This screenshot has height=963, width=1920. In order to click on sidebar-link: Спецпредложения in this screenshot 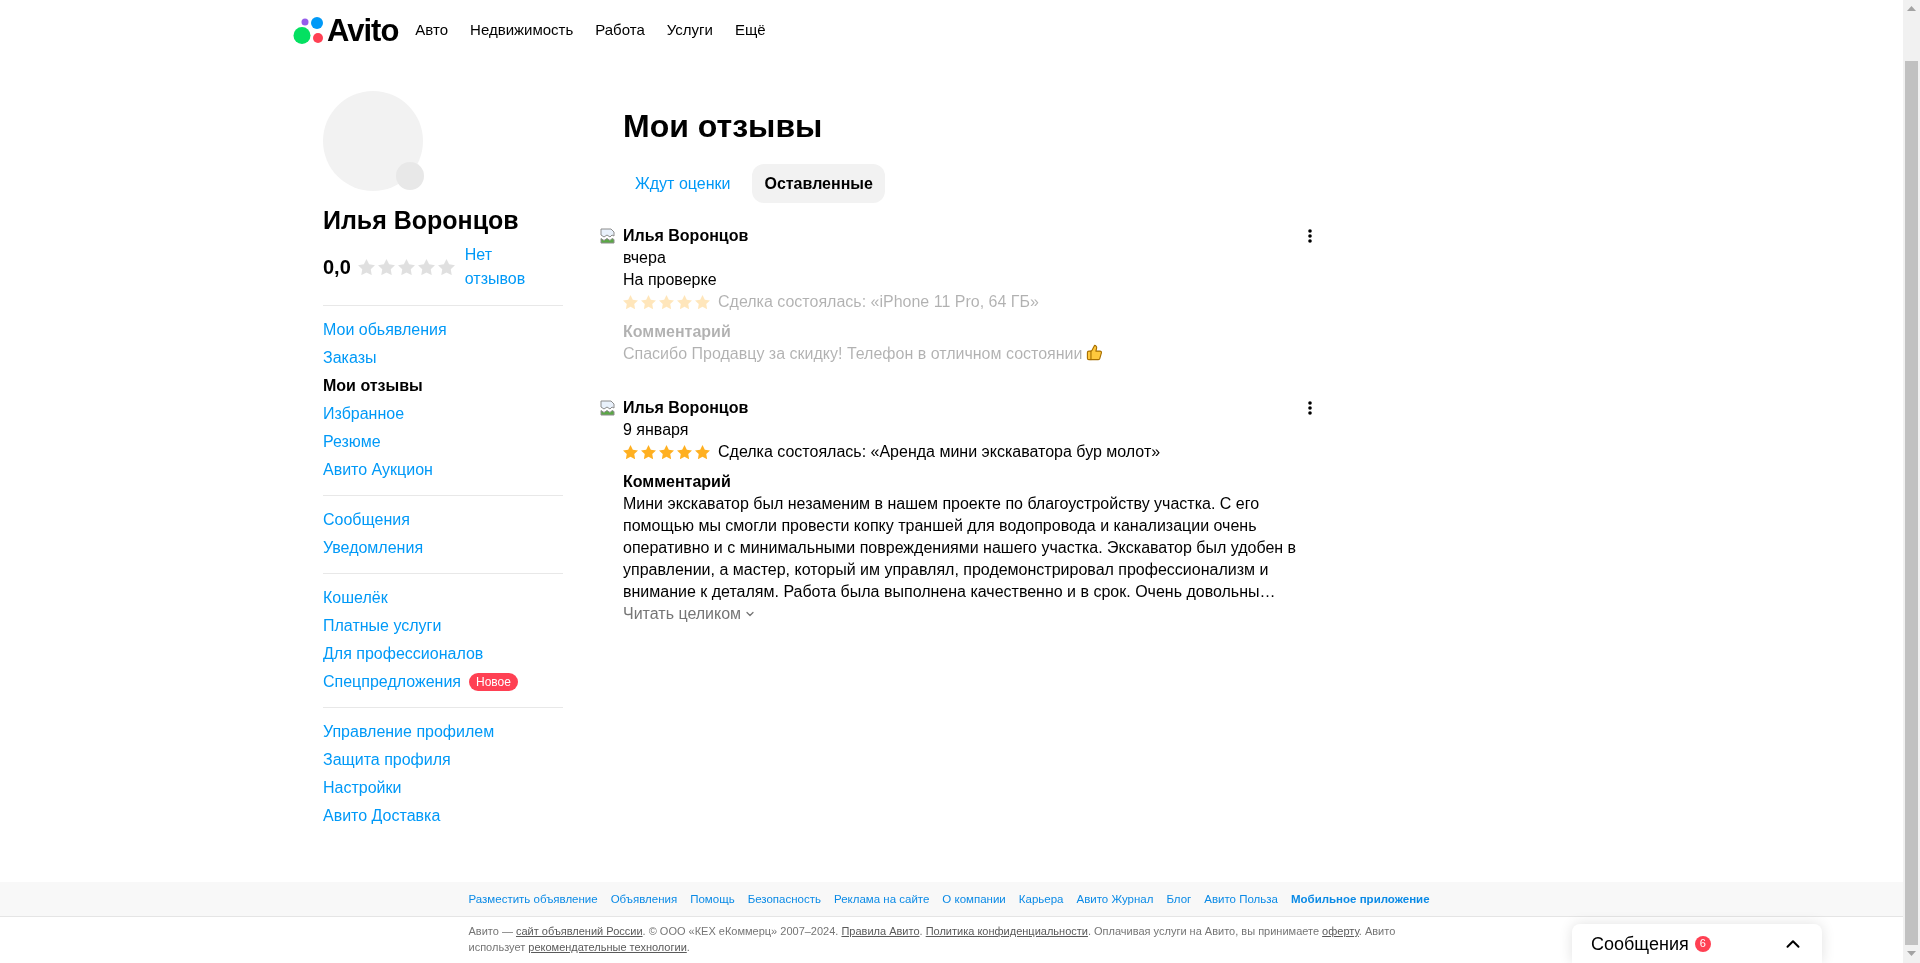, I will do `click(392, 682)`.